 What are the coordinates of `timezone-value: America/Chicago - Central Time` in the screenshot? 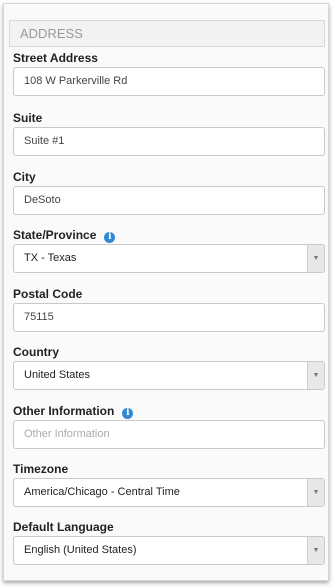 It's located at (102, 492).